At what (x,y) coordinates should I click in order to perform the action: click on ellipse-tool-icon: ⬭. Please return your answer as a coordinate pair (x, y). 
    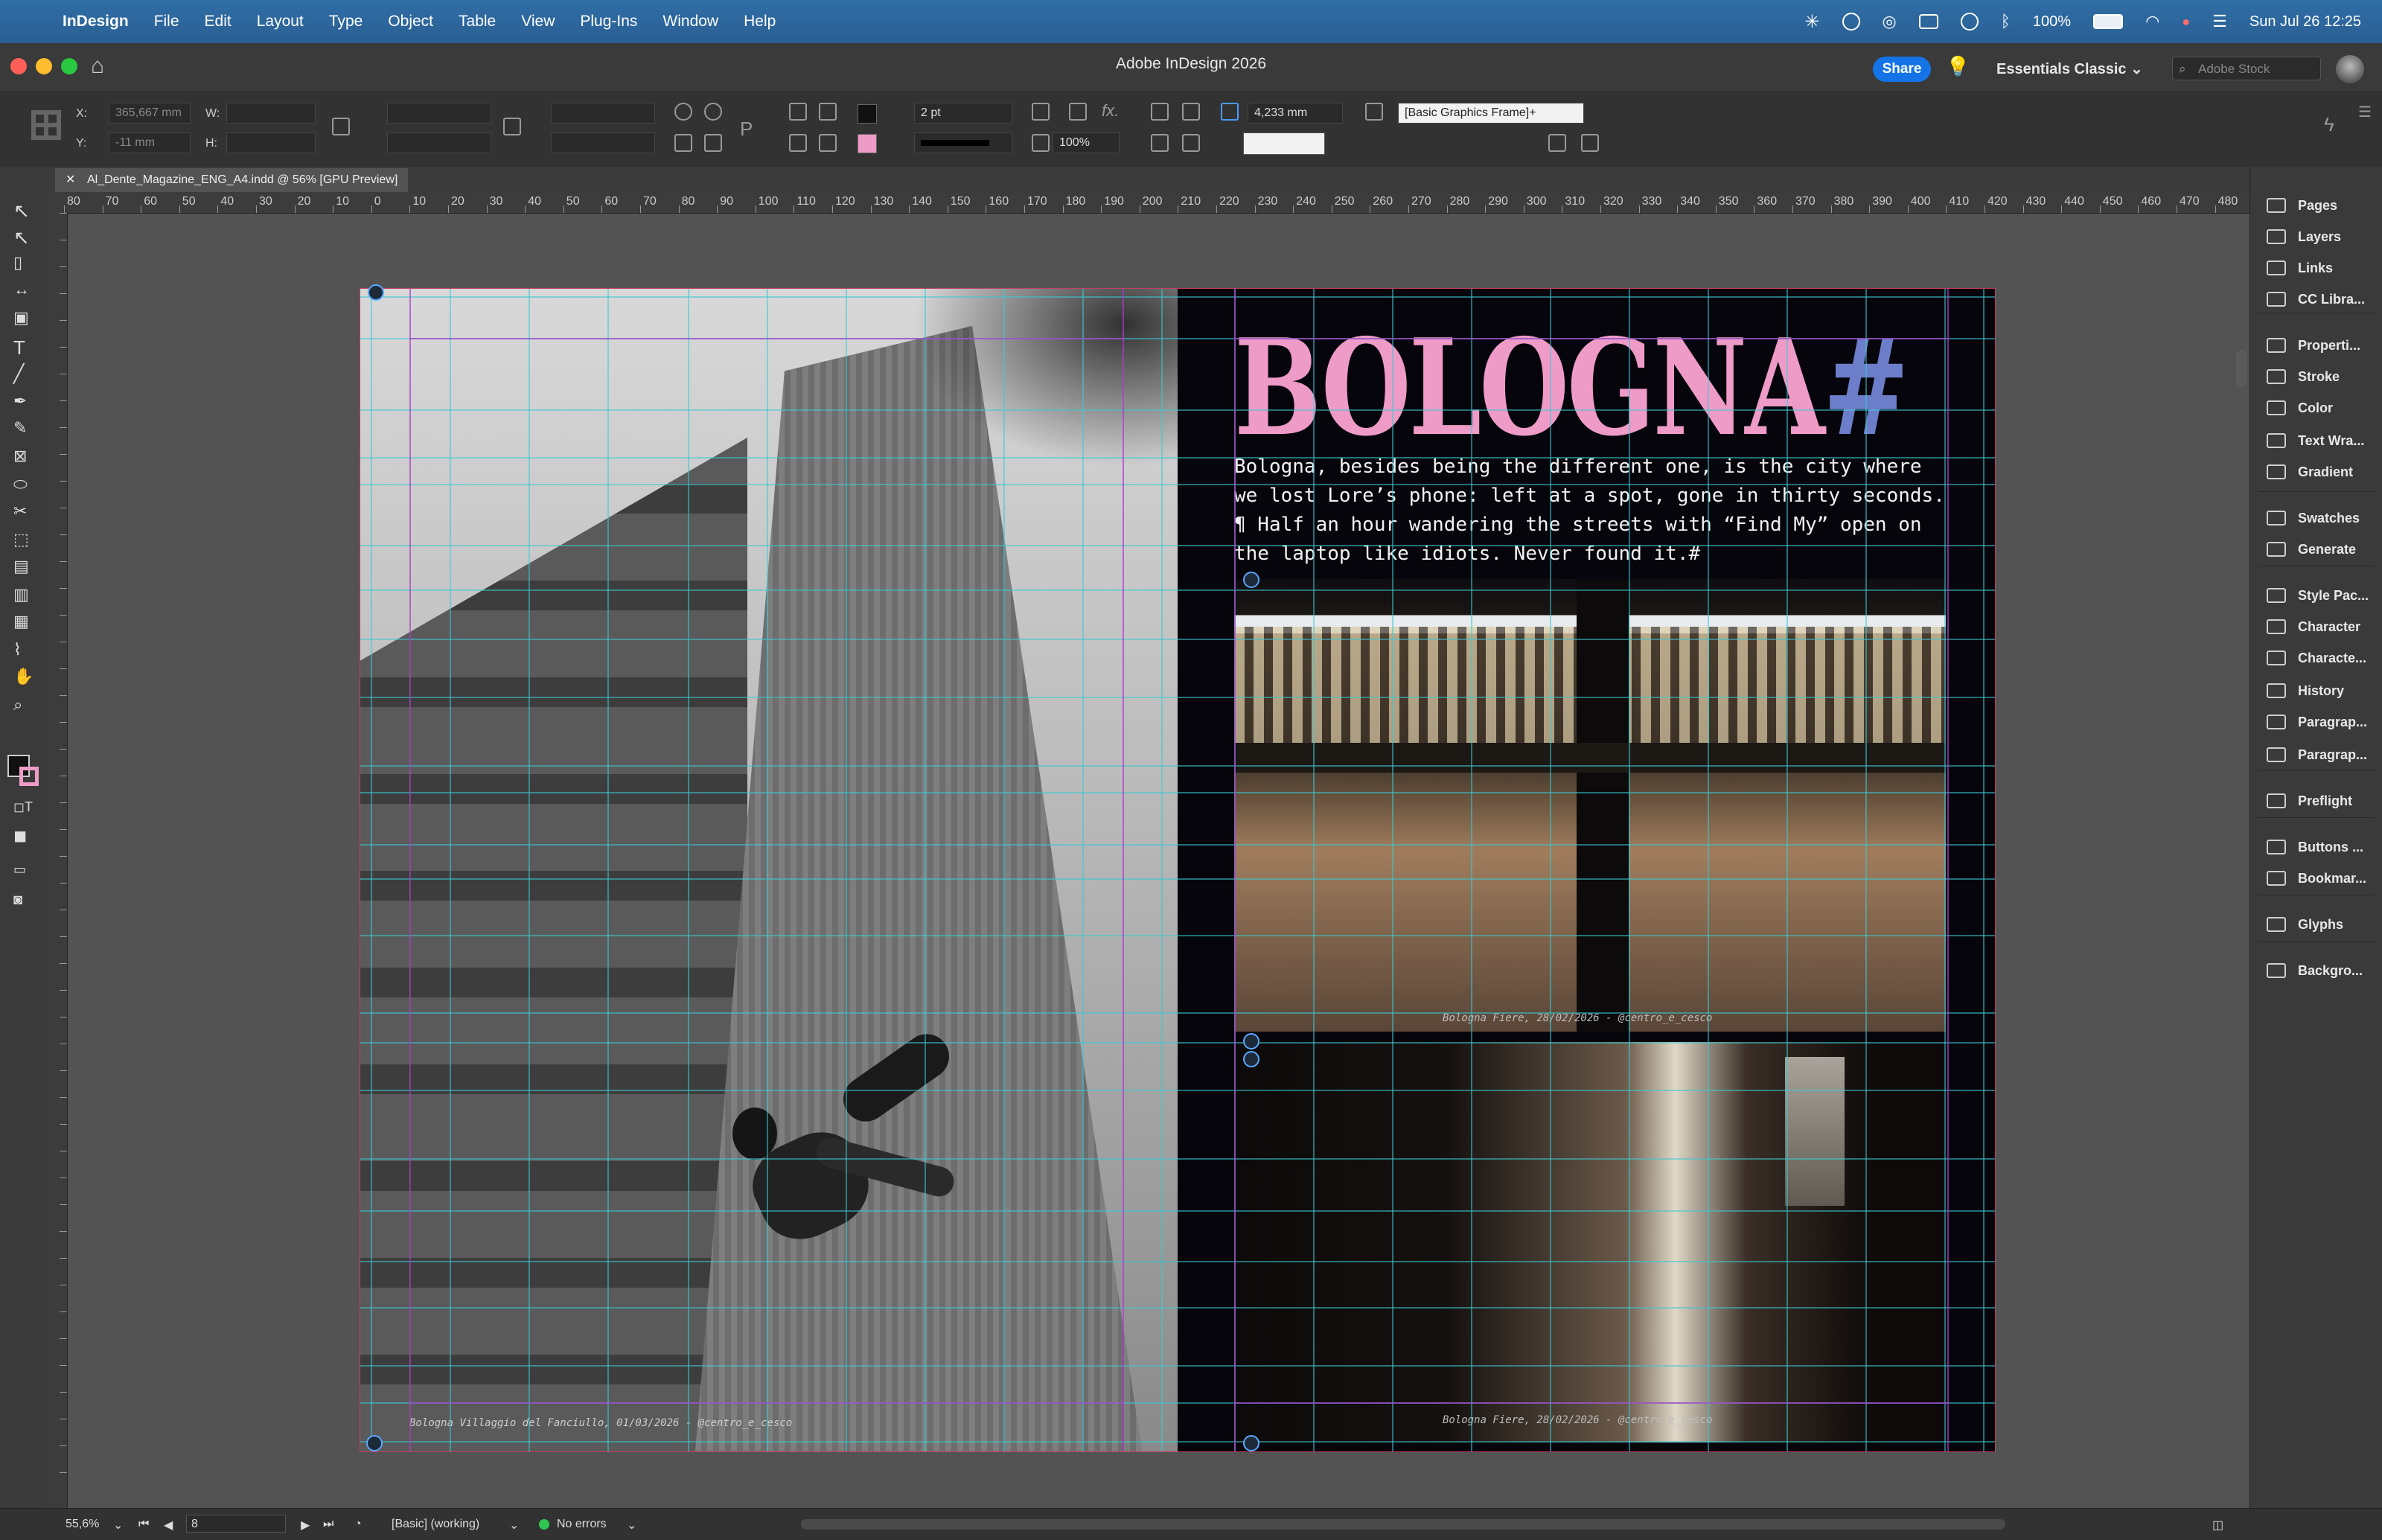
    Looking at the image, I should click on (23, 485).